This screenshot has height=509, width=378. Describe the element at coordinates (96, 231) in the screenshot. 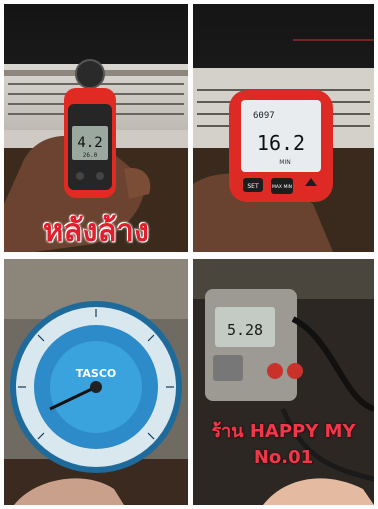

I see `caption-after-cleaning: หลังล้าง` at that location.